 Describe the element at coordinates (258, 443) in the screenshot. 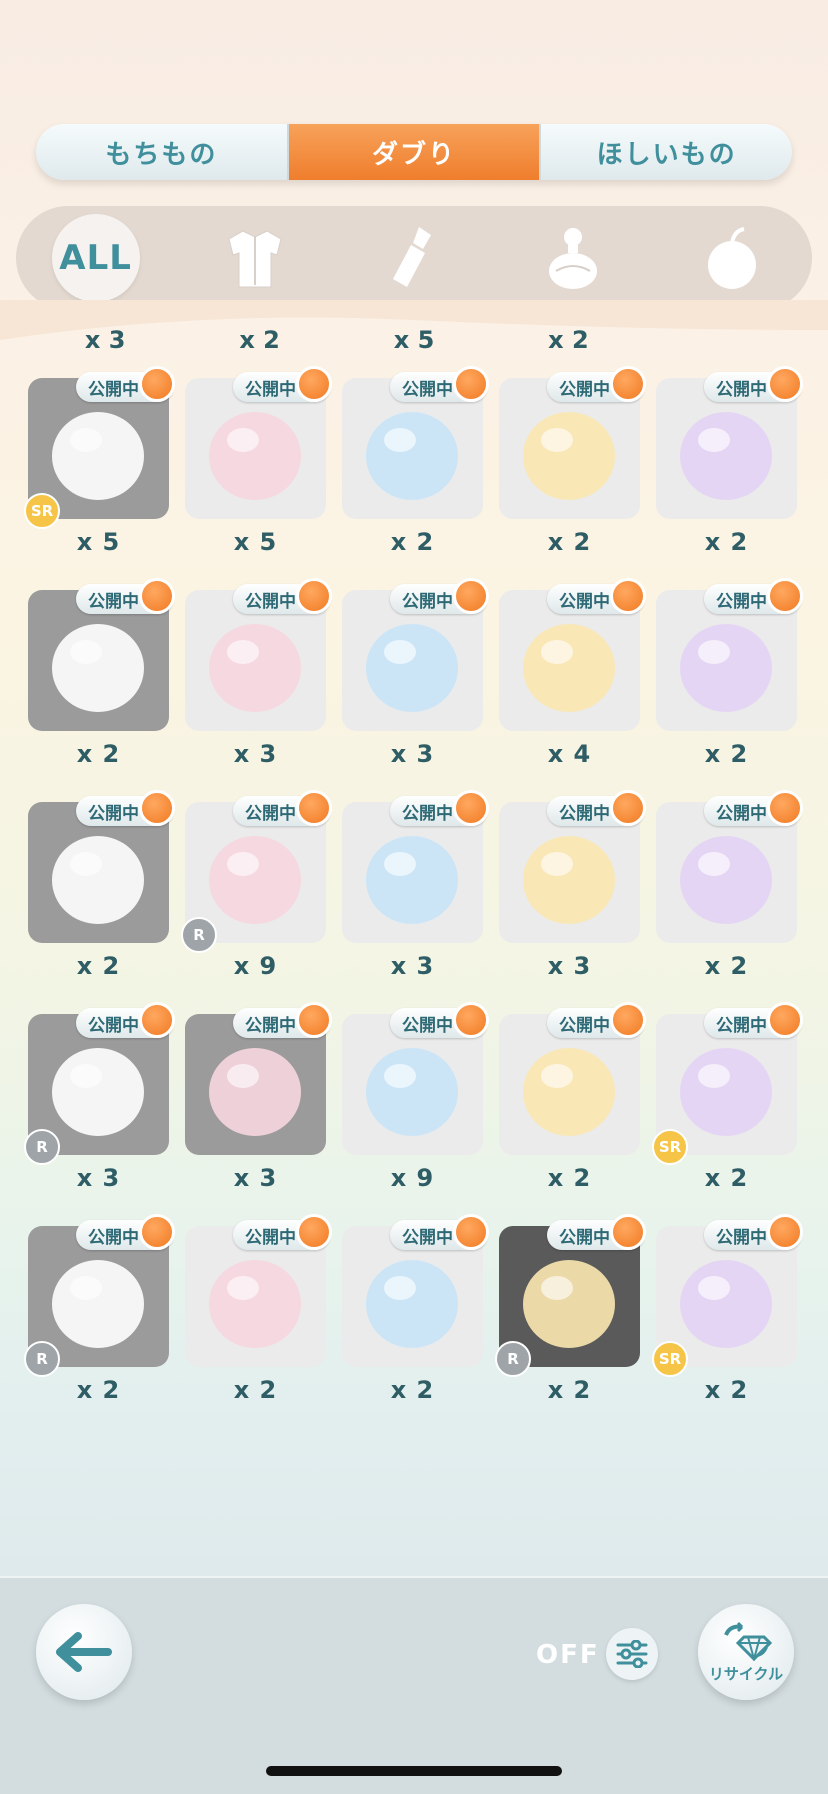

I see `item-cell: 公開中 x 5` at that location.